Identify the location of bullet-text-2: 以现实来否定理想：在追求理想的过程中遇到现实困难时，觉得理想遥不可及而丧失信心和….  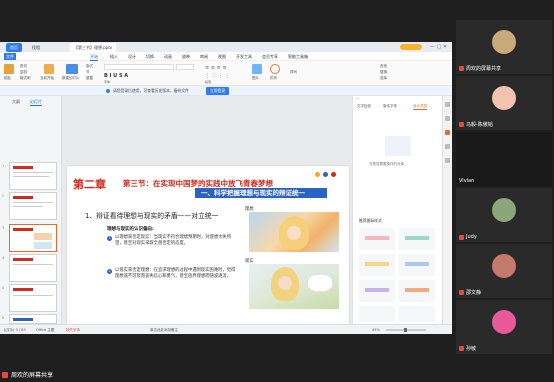
(175, 274).